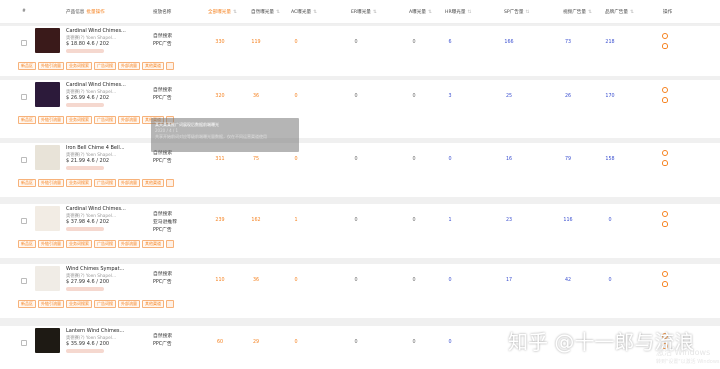  Describe the element at coordinates (256, 342) in the screenshot. I see `metric-value: 29` at that location.